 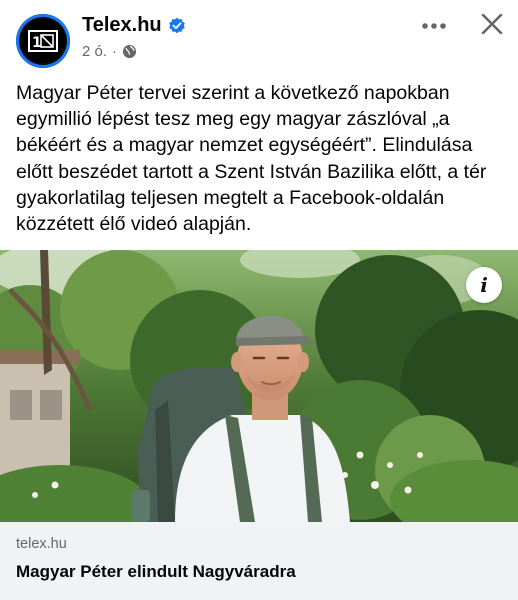 I want to click on page-name-row: Telex.hu, so click(x=134, y=25).